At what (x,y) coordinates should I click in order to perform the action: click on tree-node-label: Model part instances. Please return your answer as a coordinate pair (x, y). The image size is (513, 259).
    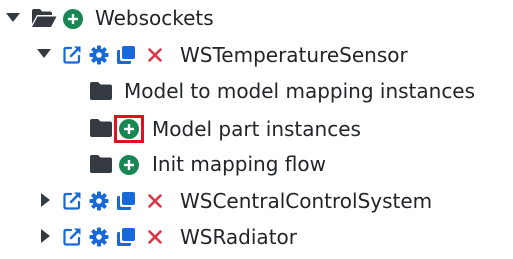
    Looking at the image, I should click on (256, 129).